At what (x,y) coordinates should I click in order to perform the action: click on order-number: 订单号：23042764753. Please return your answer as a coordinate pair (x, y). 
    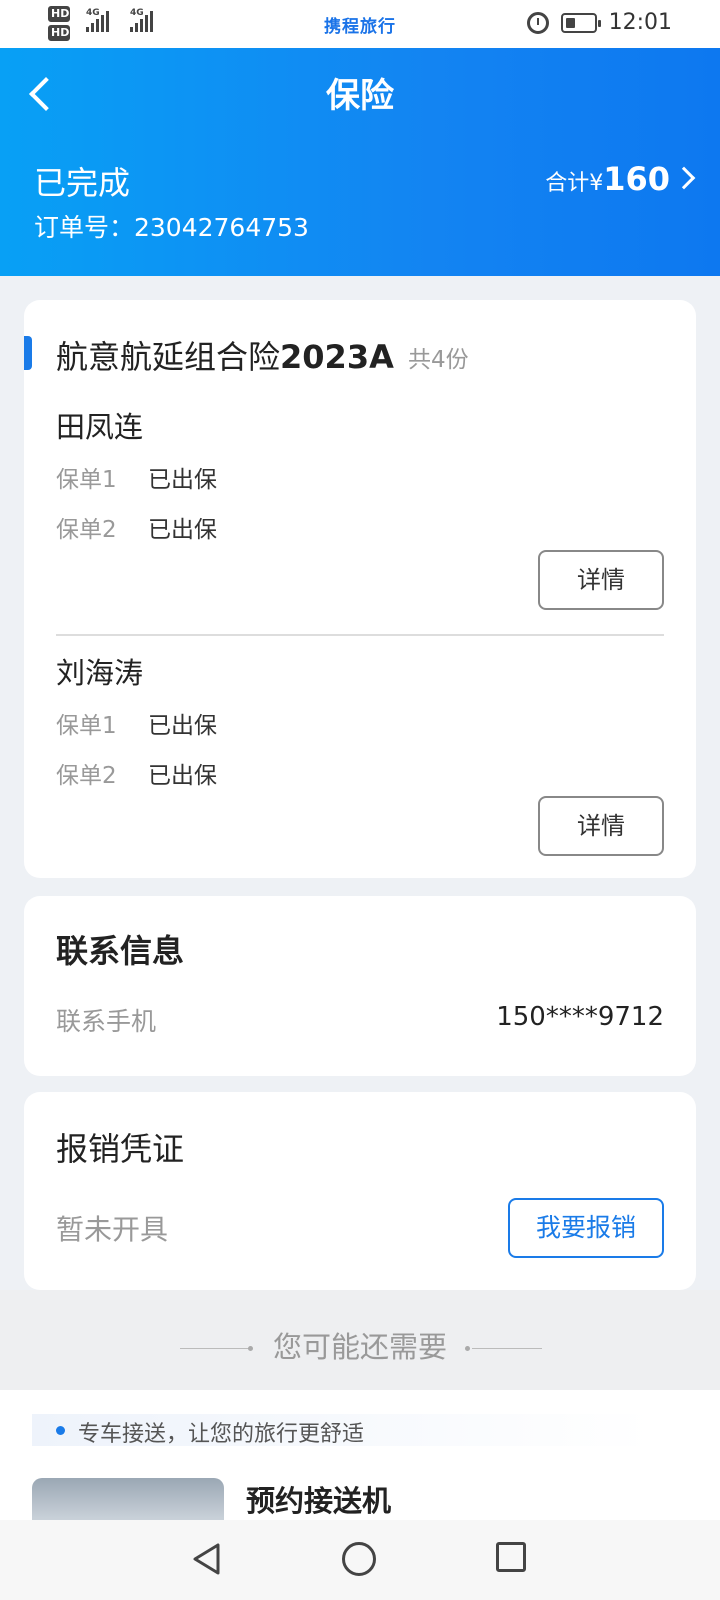
    Looking at the image, I should click on (171, 227).